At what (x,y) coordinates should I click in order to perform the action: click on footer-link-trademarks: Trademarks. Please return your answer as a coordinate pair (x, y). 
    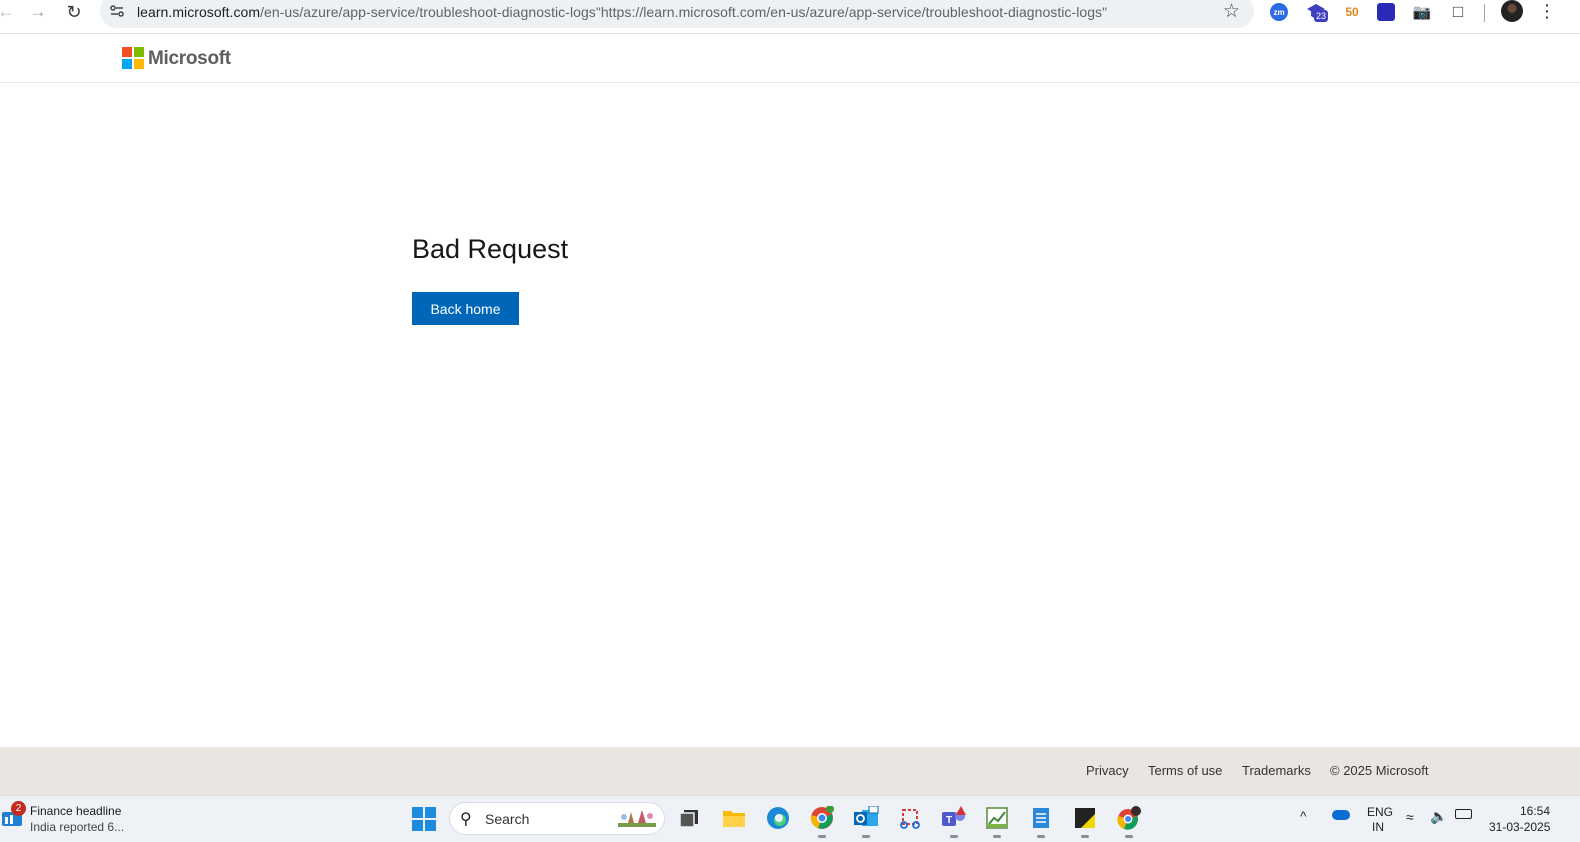
    Looking at the image, I should click on (1276, 770).